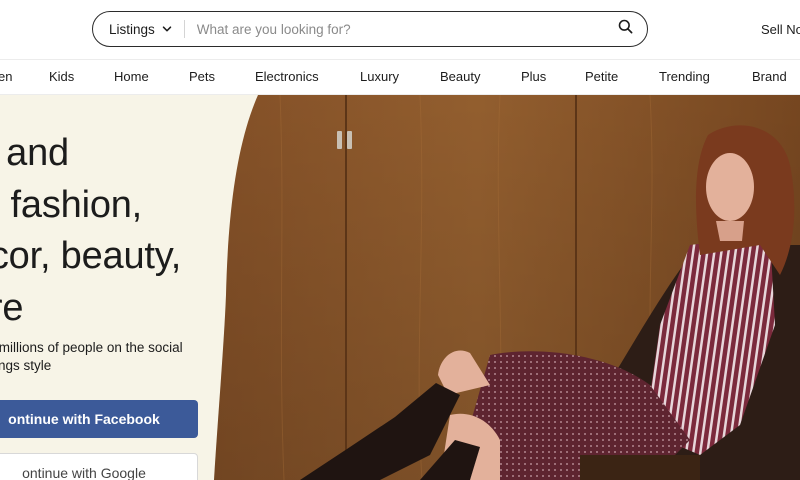 The width and height of the screenshot is (800, 480). I want to click on category-link-pets: Pets, so click(202, 76).